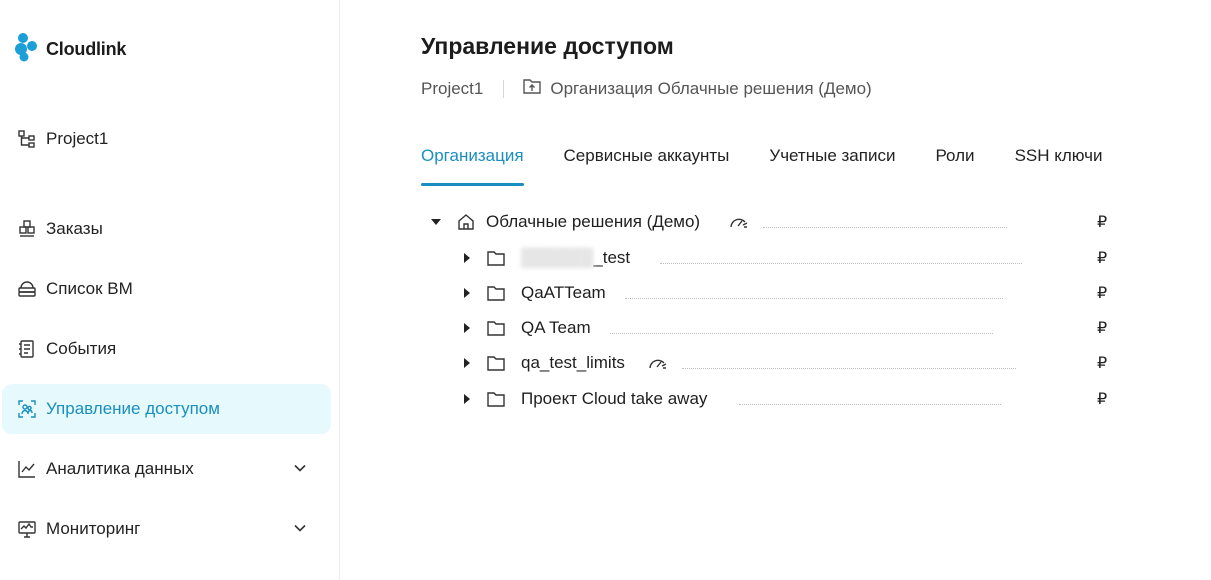 This screenshot has height=580, width=1211. I want to click on sidebar-item-vm-list: Список ВМ, so click(166, 289).